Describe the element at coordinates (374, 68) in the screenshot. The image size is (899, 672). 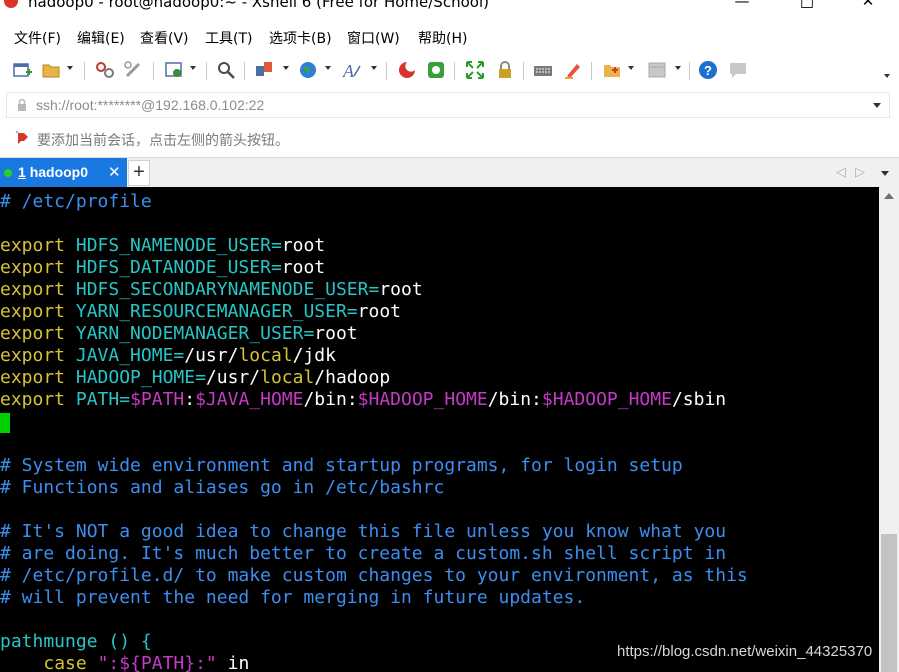
I see `font-dropdown-icon` at that location.